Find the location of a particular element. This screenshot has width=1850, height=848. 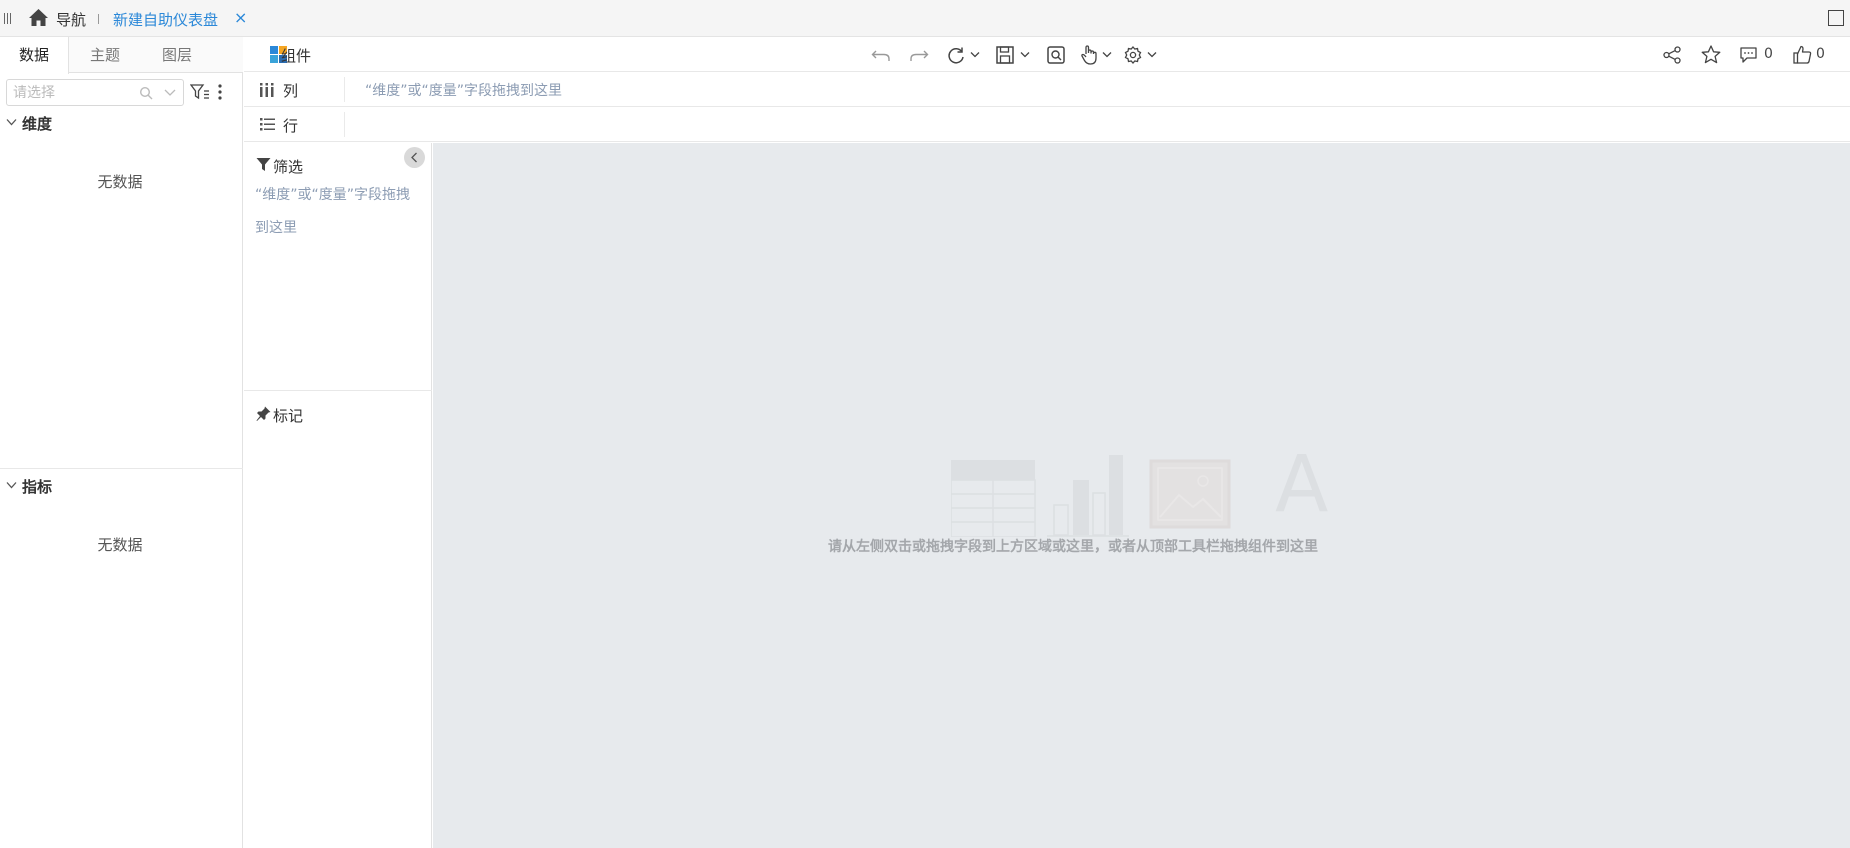

share-icon is located at coordinates (1672, 55).